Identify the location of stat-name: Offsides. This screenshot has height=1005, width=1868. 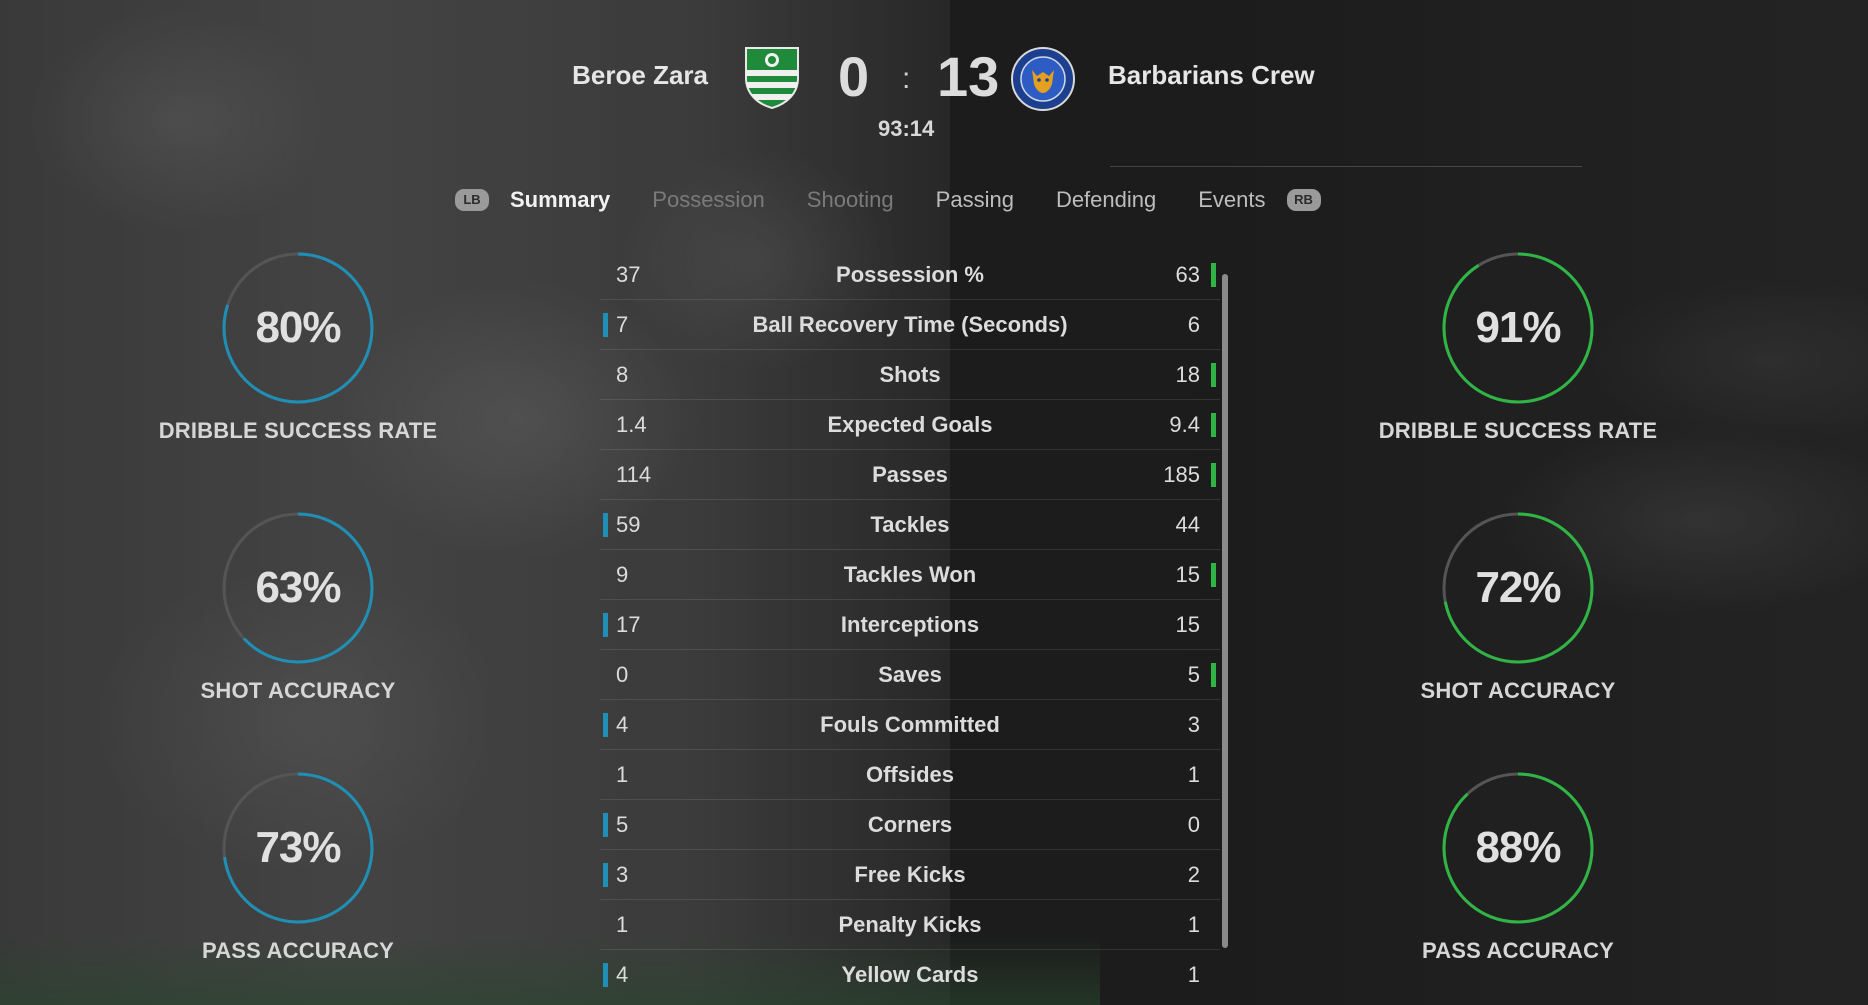
(910, 774).